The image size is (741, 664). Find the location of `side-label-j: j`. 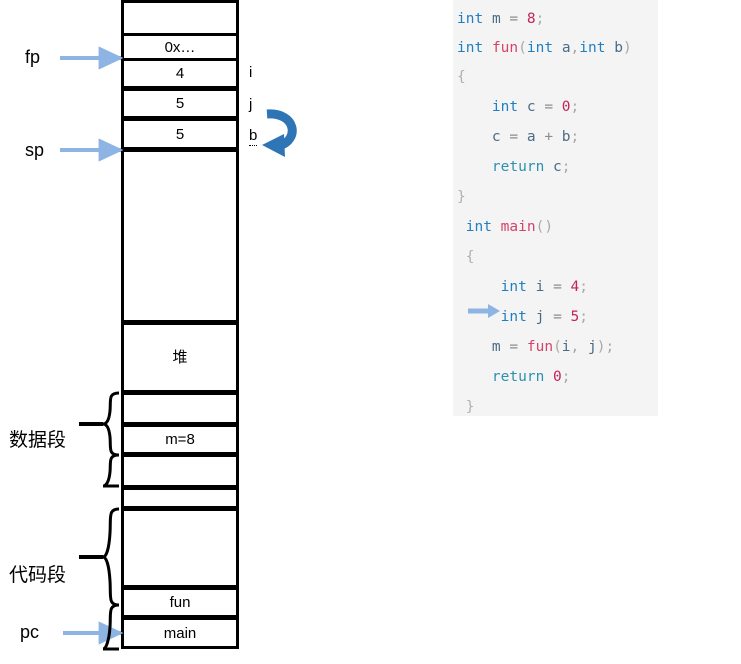

side-label-j: j is located at coordinates (251, 104).